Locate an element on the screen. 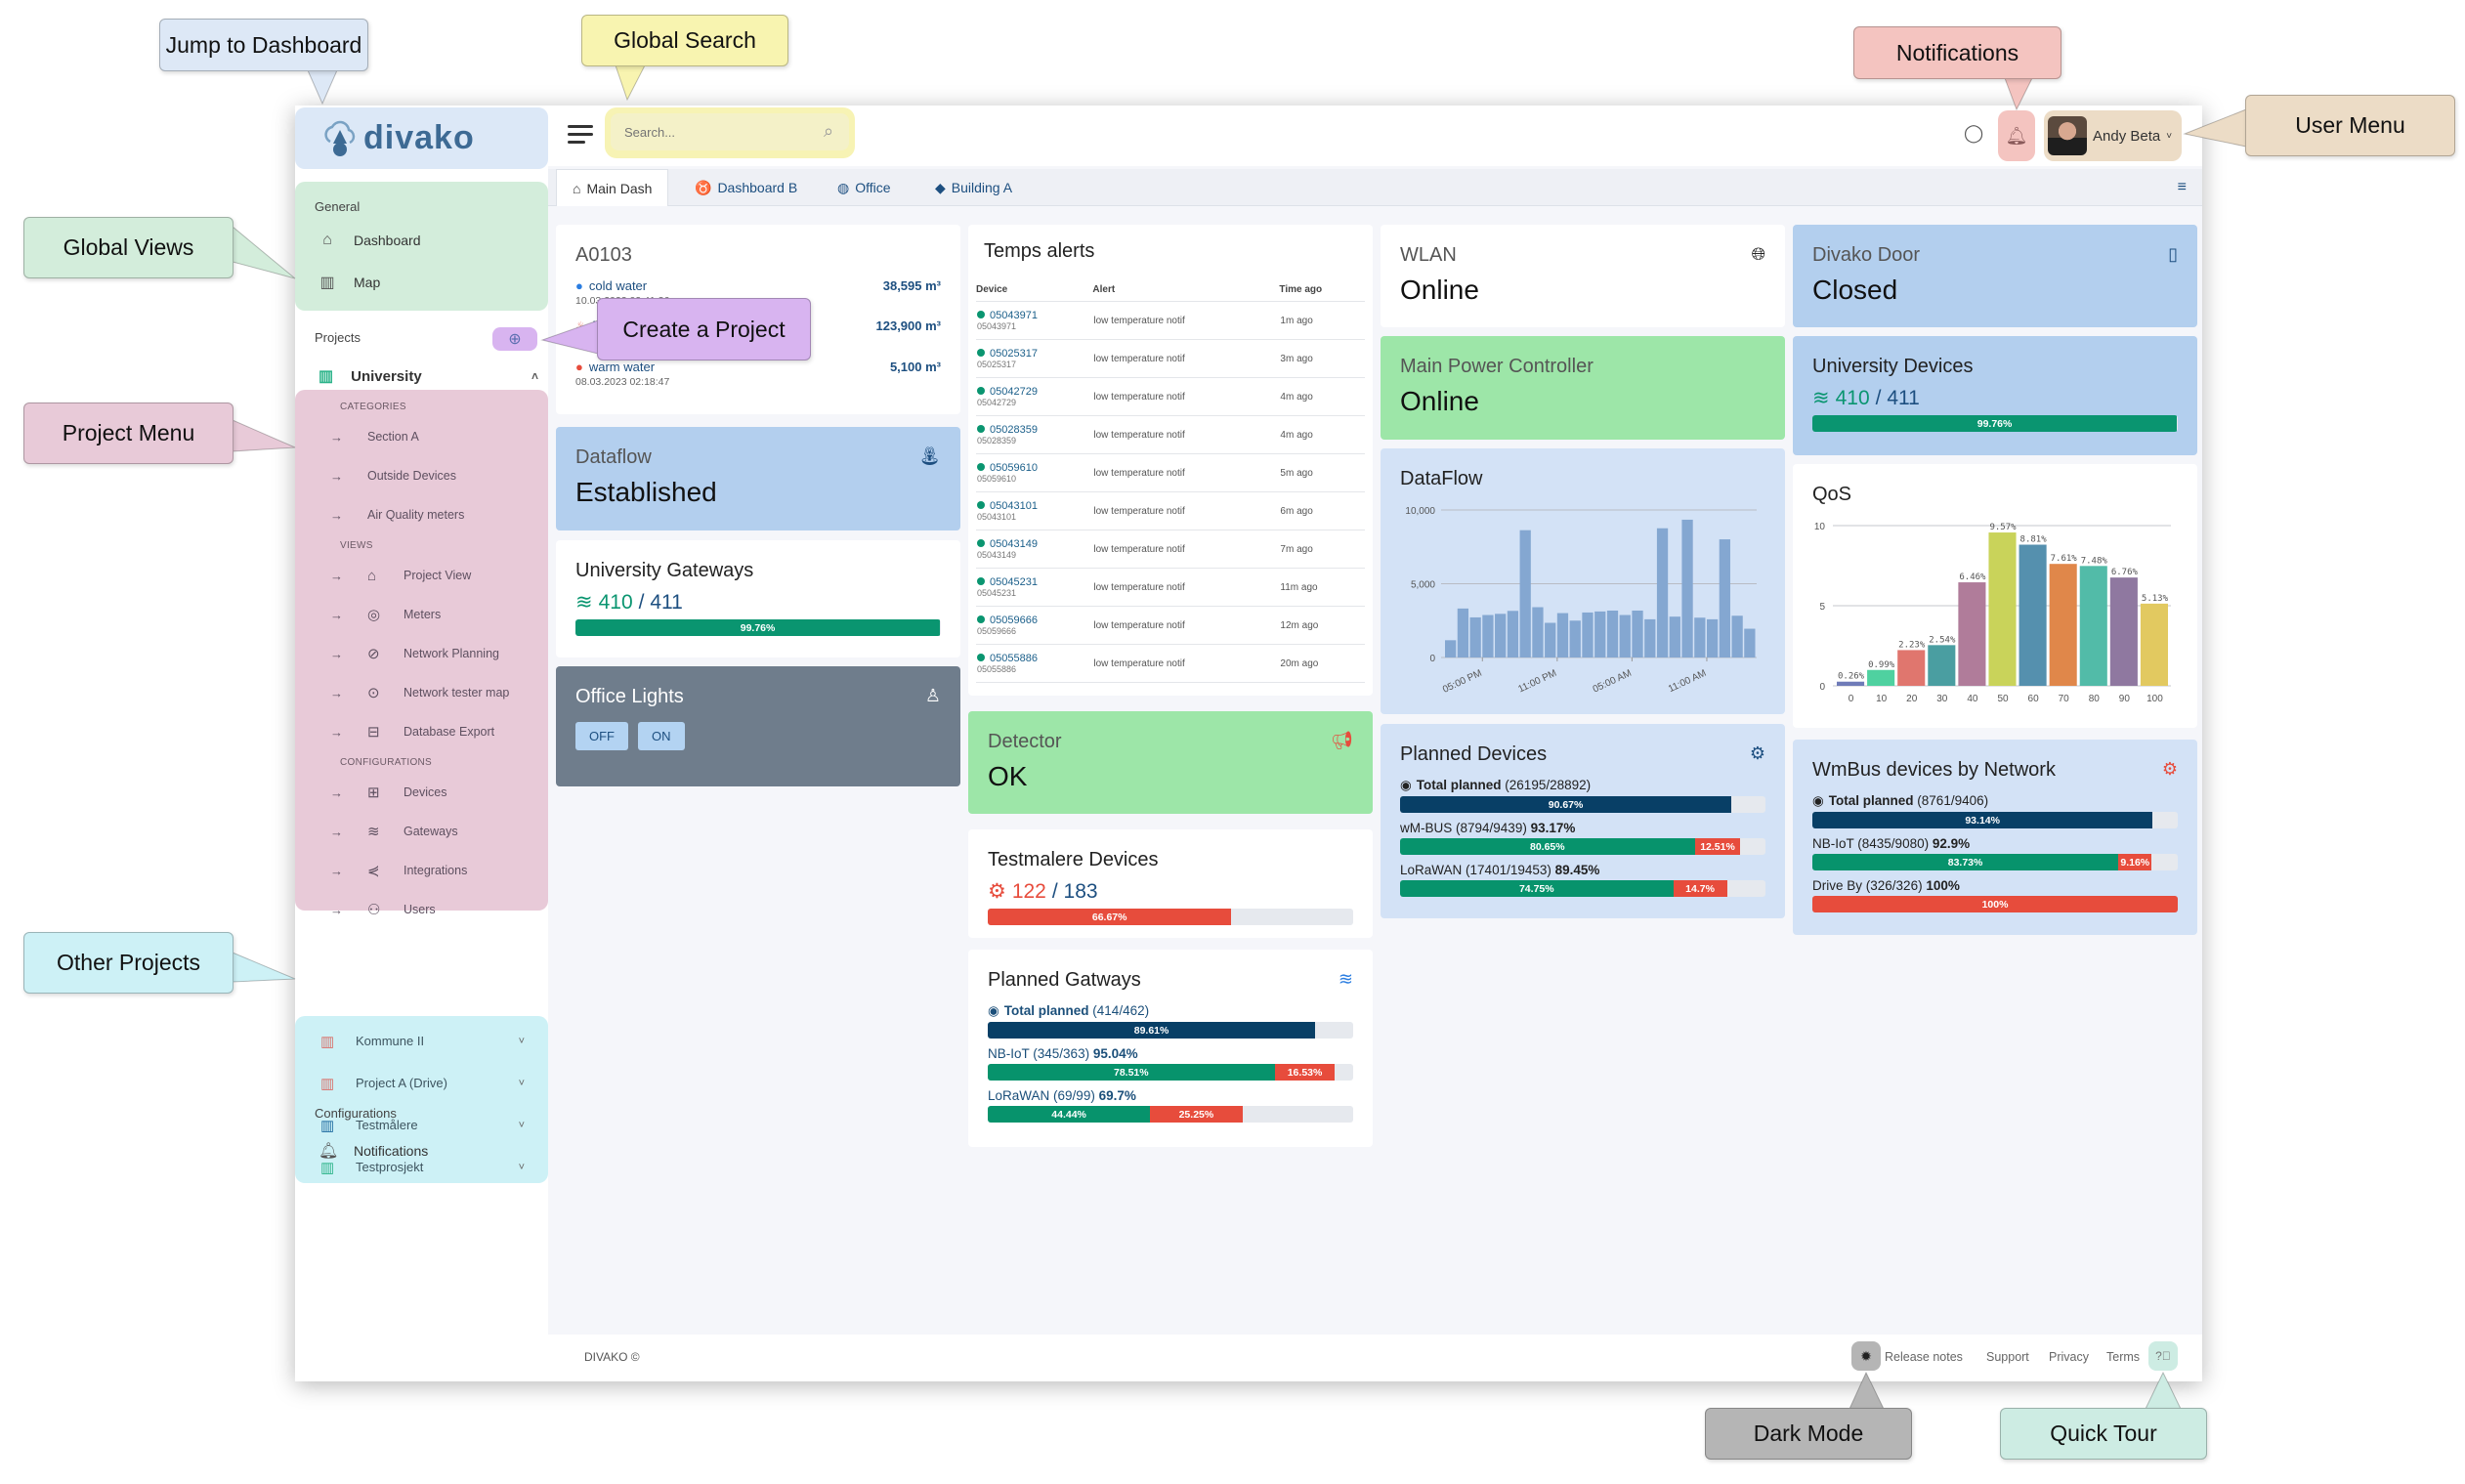 Image resolution: width=2465 pixels, height=1484 pixels. callout-global-search: Global Search is located at coordinates (684, 40).